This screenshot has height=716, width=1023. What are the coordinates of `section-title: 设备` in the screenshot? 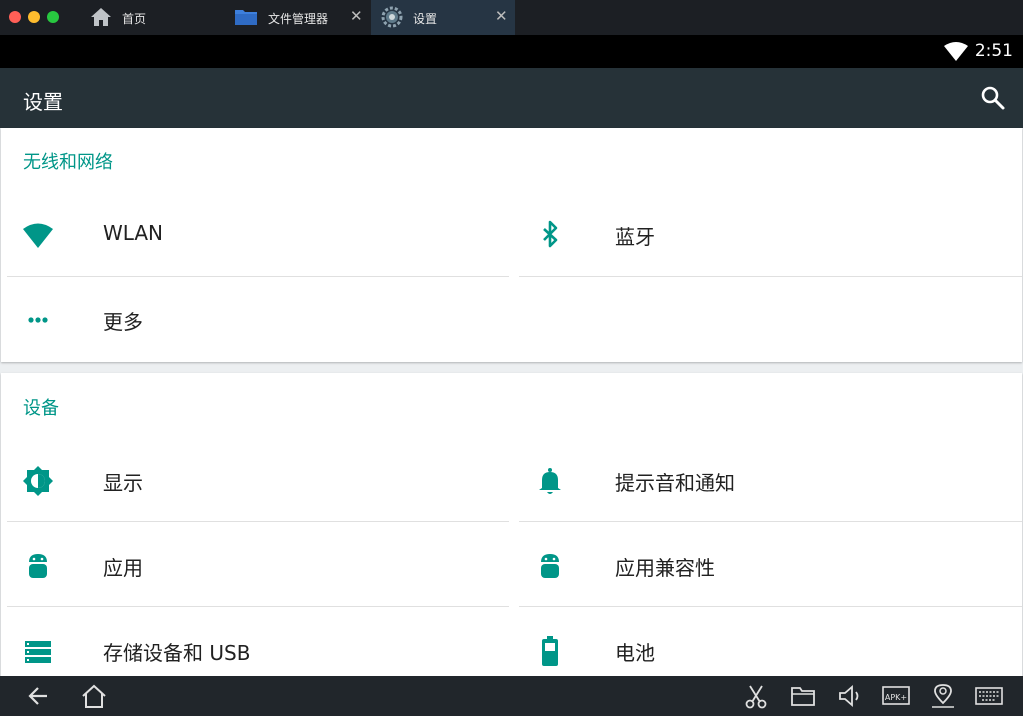 It's located at (41, 408).